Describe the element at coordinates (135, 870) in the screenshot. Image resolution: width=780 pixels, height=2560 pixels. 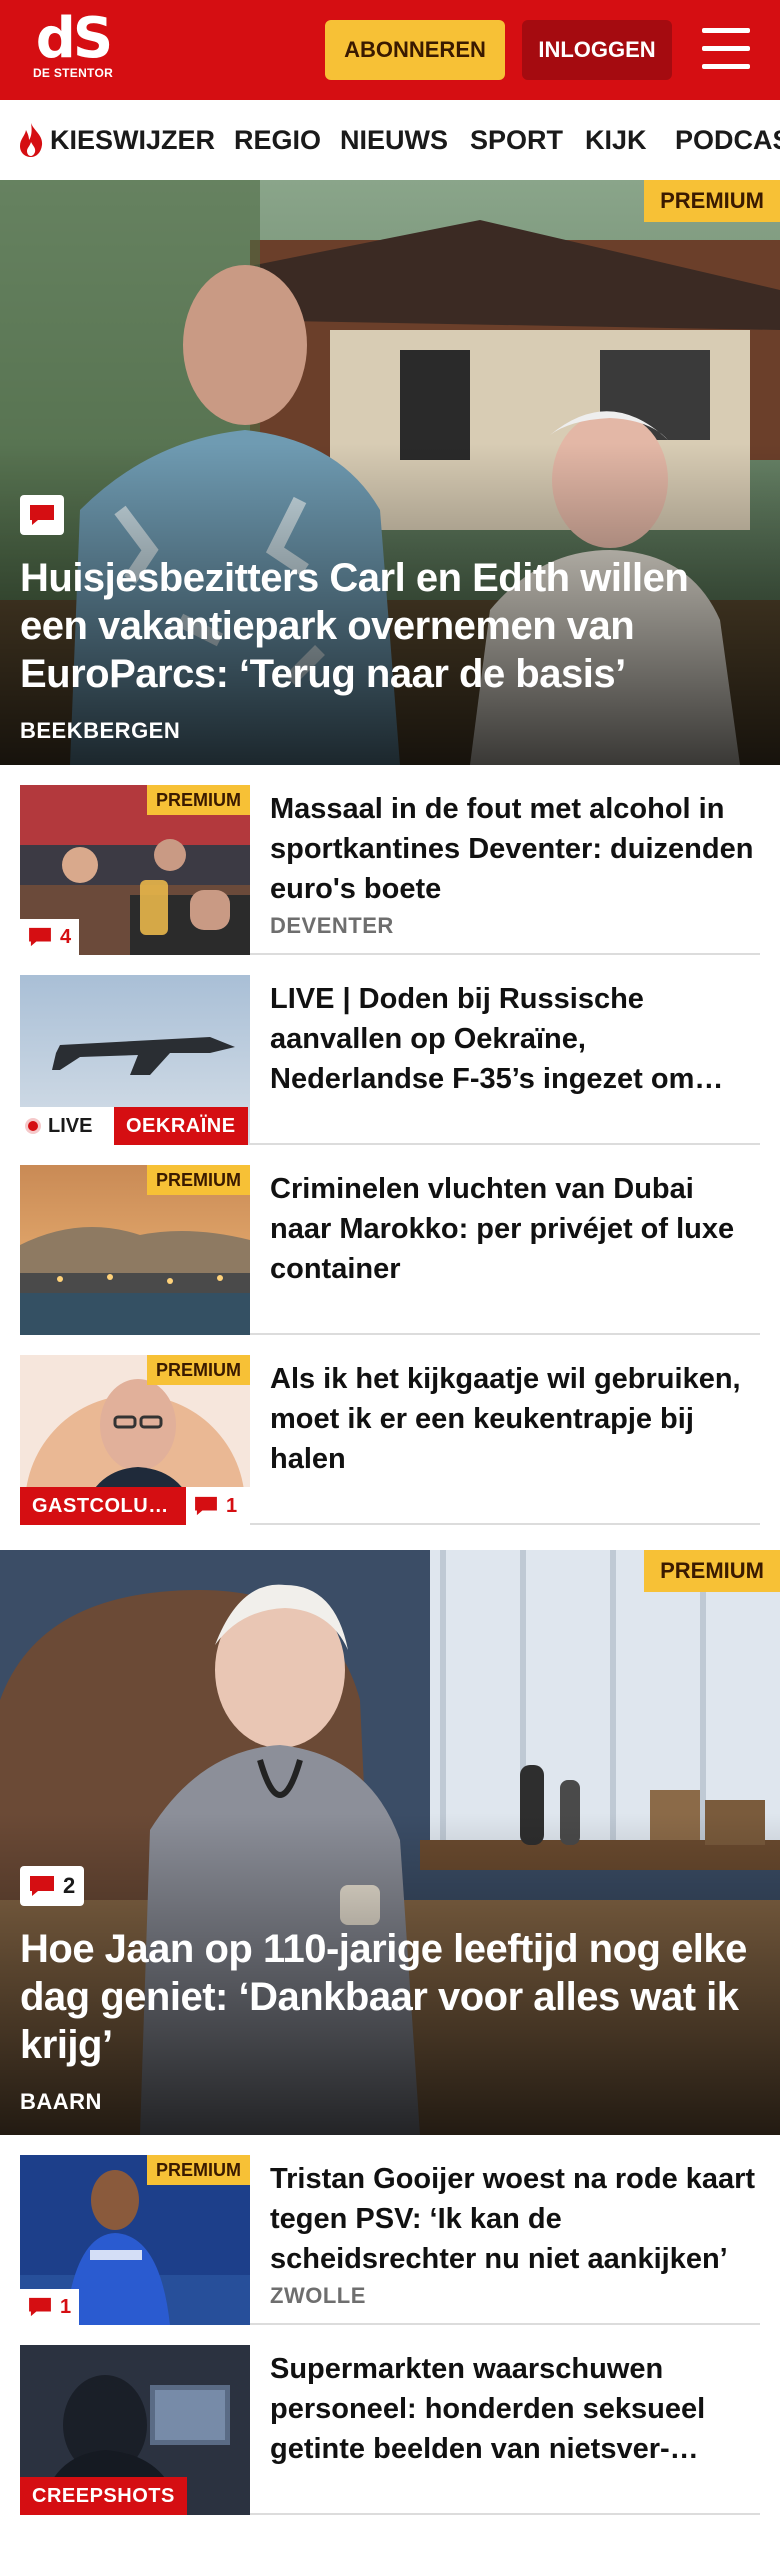
I see `article-thumbnail: PREMIUM 4` at that location.